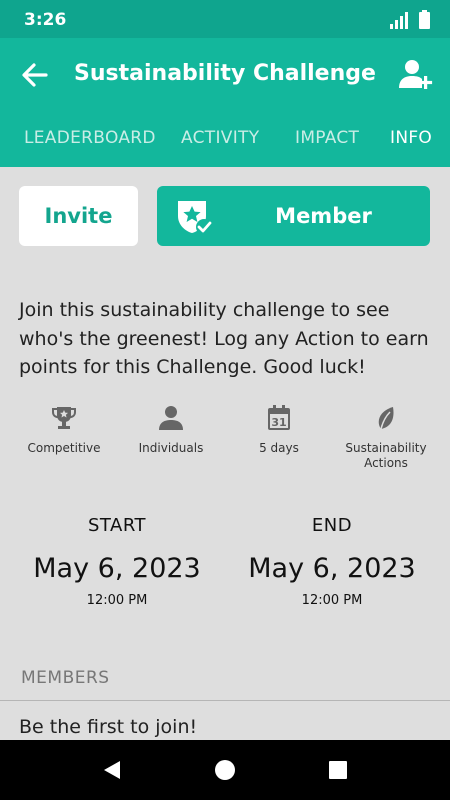 This screenshot has height=800, width=450. What do you see at coordinates (64, 448) in the screenshot?
I see `feature-label: Competitive` at bounding box center [64, 448].